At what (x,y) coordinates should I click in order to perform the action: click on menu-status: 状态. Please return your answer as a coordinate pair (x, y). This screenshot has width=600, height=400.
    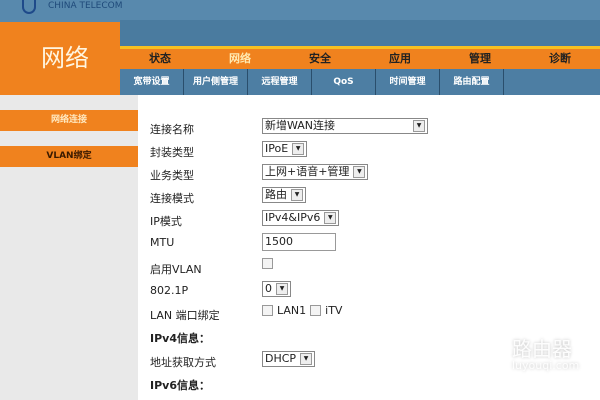
    Looking at the image, I should click on (160, 59).